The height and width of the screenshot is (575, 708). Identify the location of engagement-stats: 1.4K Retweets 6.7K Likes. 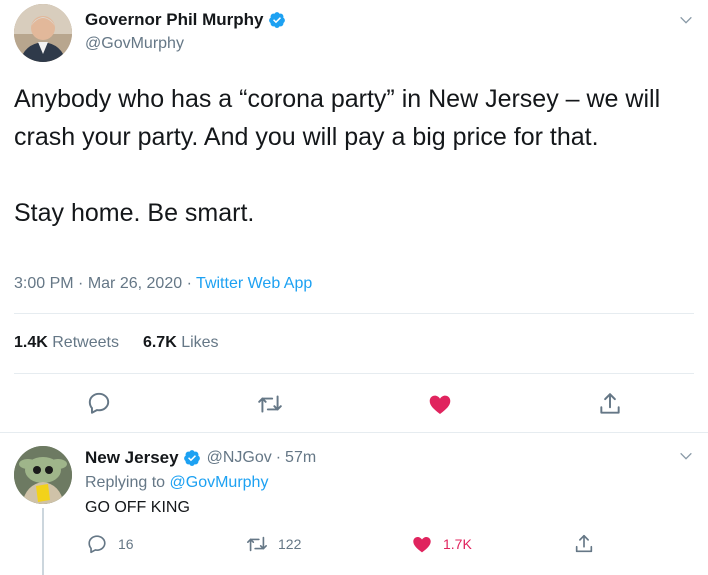
(116, 343).